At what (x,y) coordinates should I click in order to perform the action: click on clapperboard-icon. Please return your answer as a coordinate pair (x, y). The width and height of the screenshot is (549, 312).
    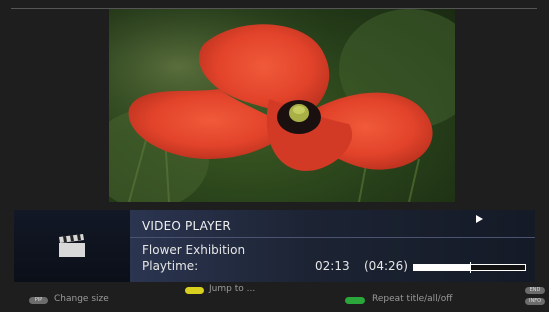
    Looking at the image, I should click on (72, 245).